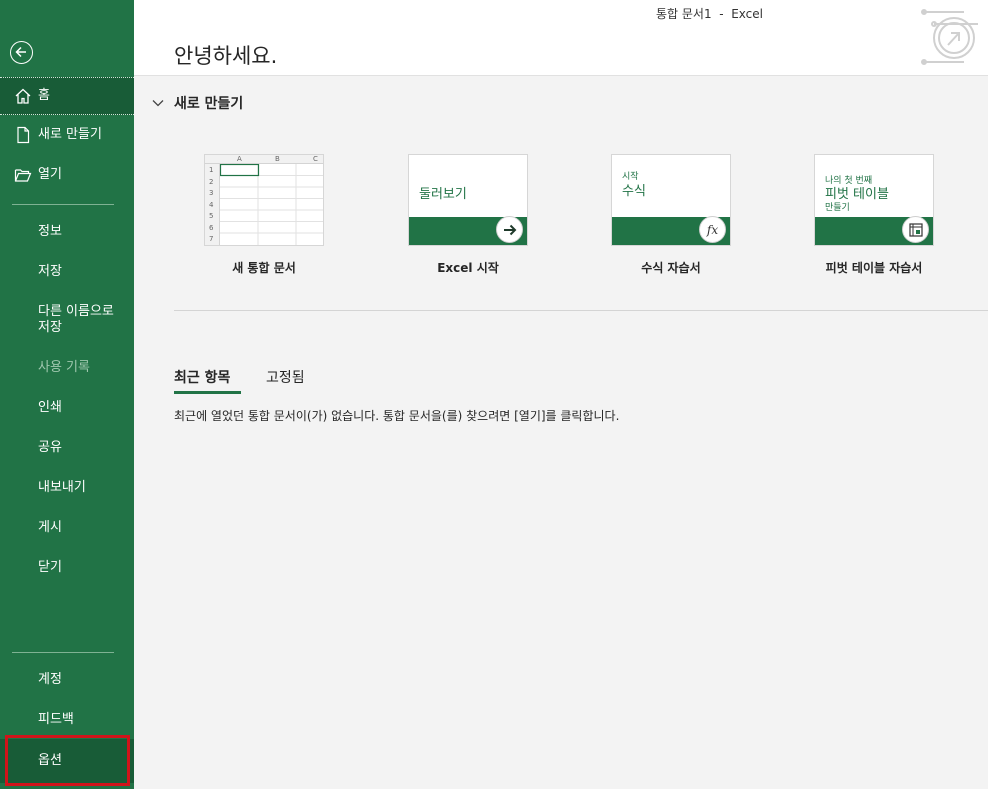 The image size is (988, 789). I want to click on sidebar-item-publish: 게시, so click(67, 528).